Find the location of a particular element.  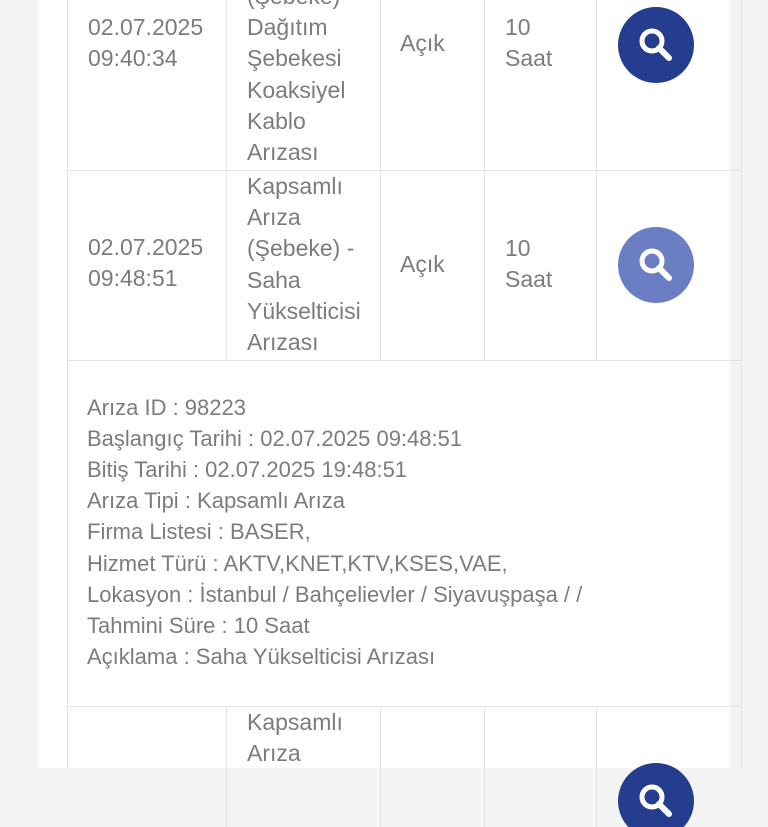

type-line: Yükselticisi is located at coordinates (304, 311).